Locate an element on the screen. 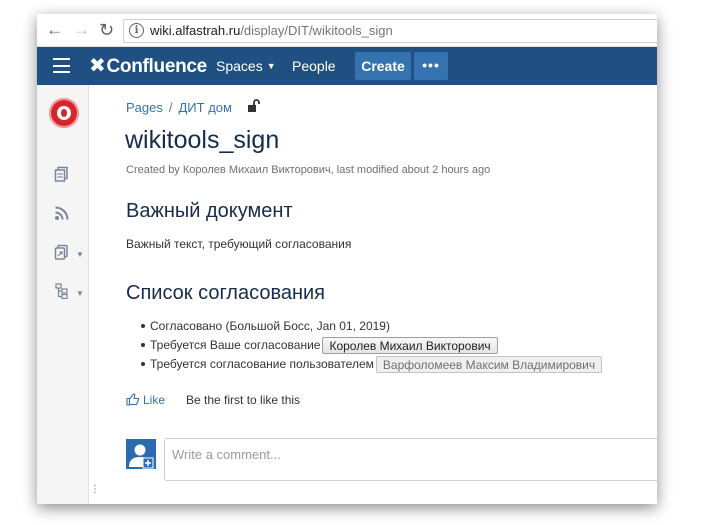 The width and height of the screenshot is (706, 525). confluence-logo: ✖Confluence is located at coordinates (148, 65).